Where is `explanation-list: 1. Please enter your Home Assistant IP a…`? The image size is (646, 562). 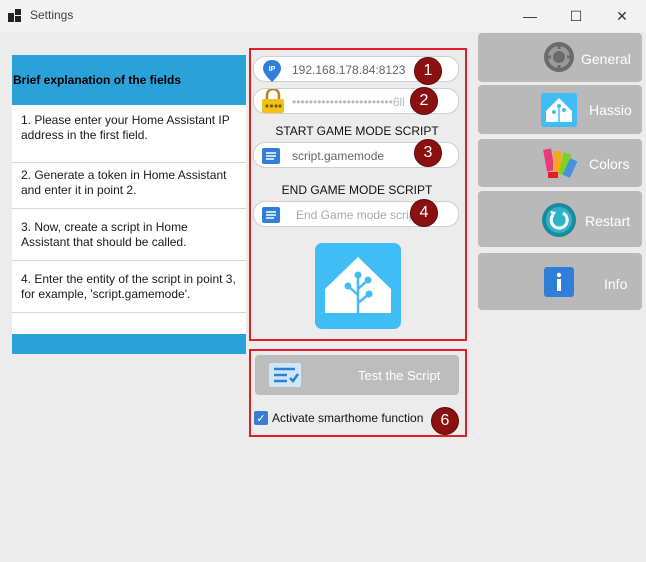 explanation-list: 1. Please enter your Home Assistant IP a… is located at coordinates (129, 219).